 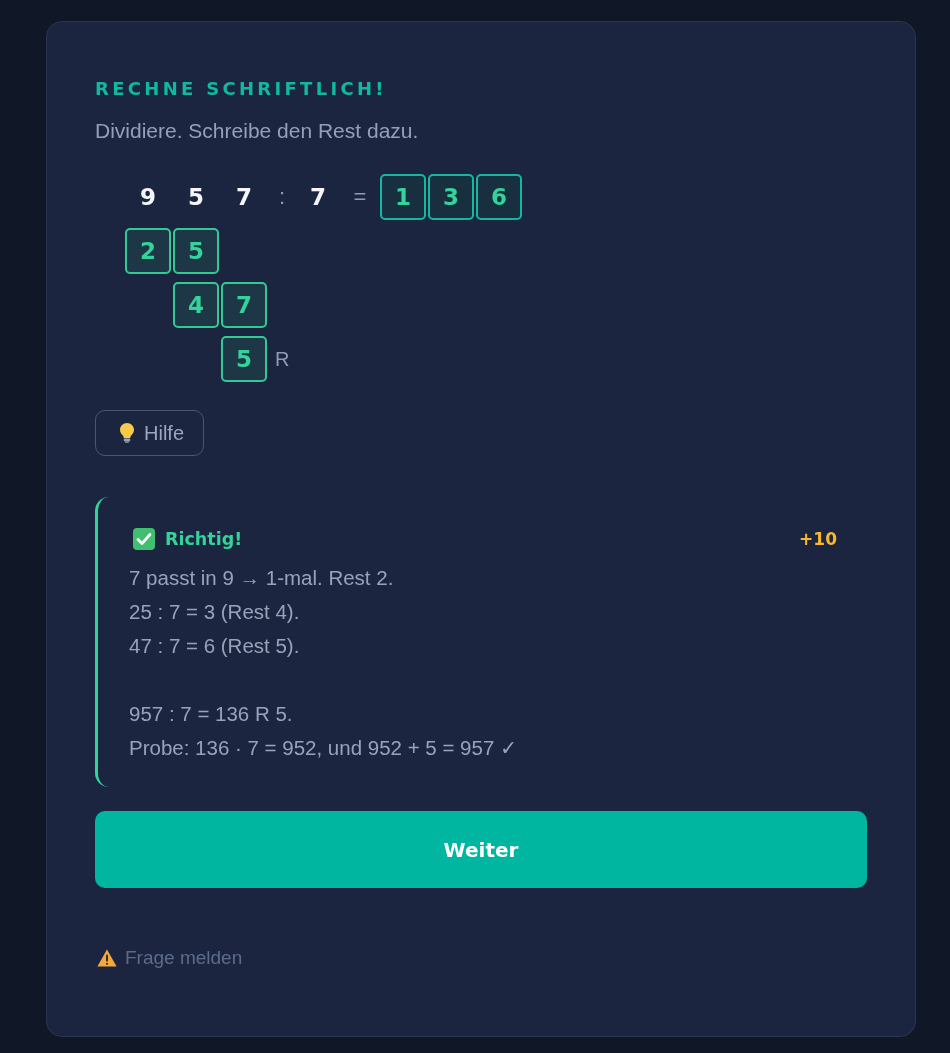 I want to click on remainder-label: R, so click(x=282, y=359).